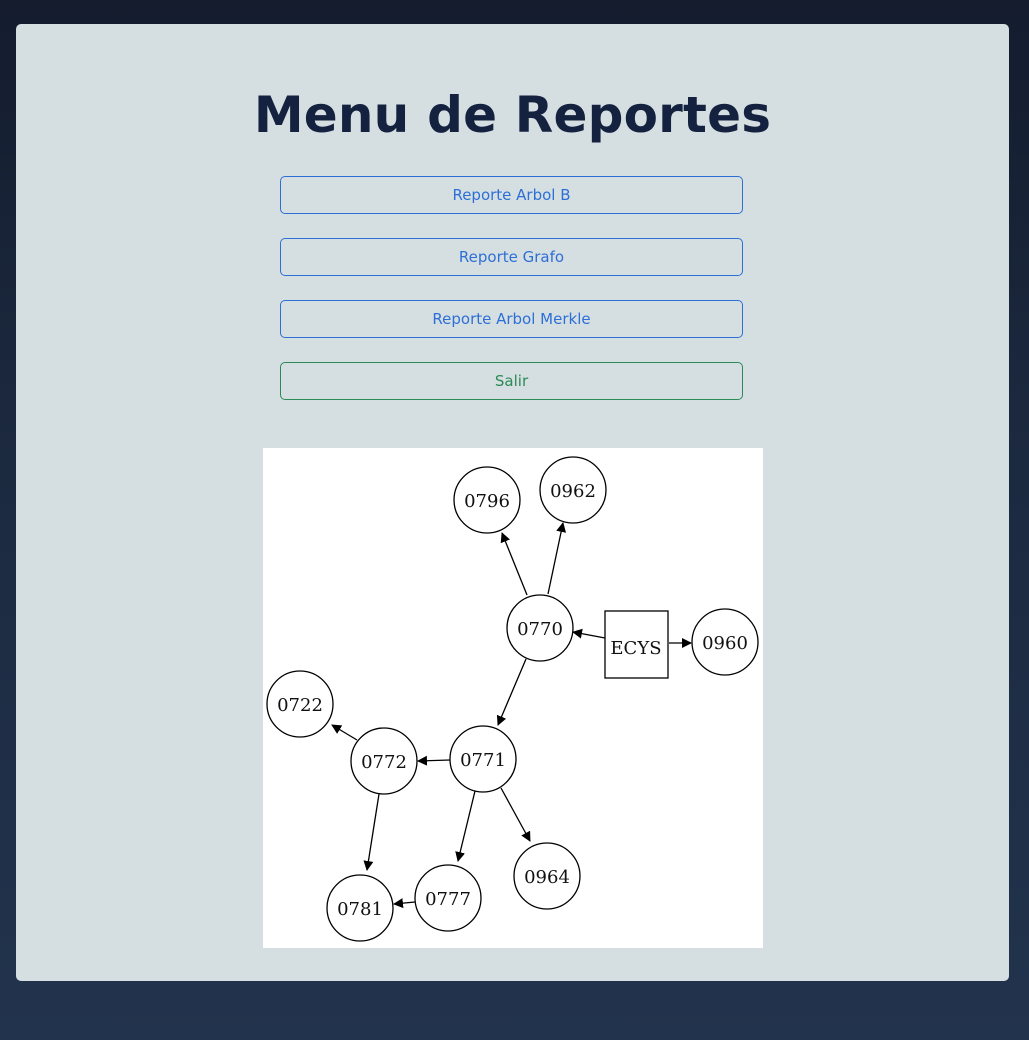 This screenshot has width=1029, height=1040. I want to click on svg-text: 0962, so click(573, 491).